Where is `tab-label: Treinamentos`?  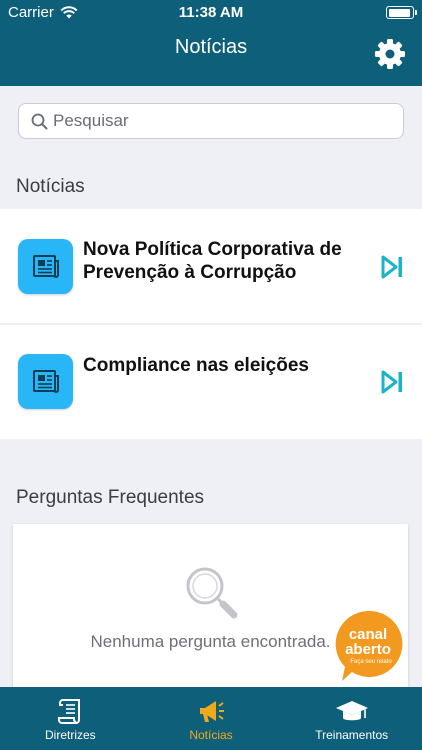
tab-label: Treinamentos is located at coordinates (352, 735).